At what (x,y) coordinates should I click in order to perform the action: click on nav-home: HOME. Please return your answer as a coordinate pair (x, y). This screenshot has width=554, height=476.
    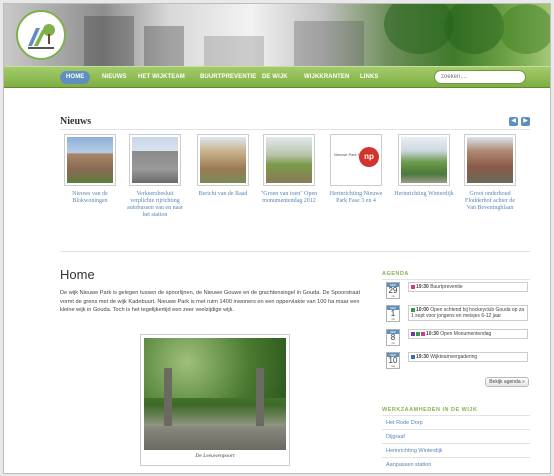
    Looking at the image, I should click on (75, 77).